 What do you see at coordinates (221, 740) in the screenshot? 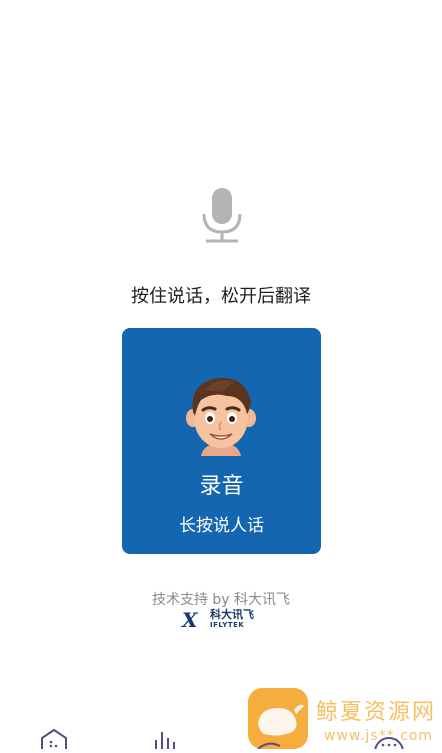
I see `bottom-tab-bar` at bounding box center [221, 740].